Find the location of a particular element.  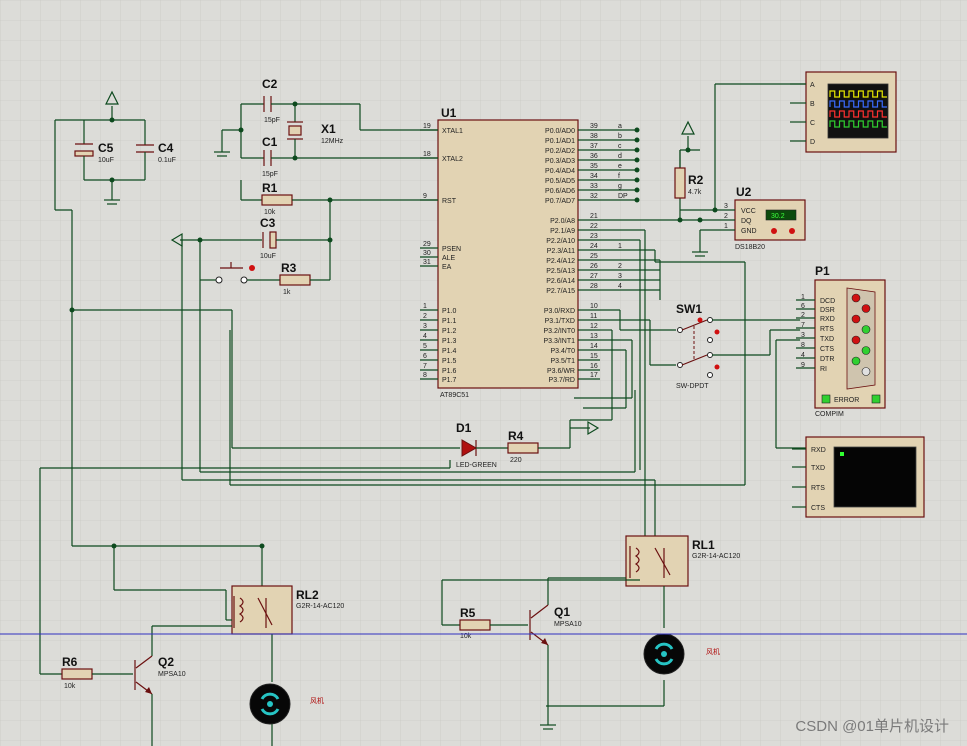

c5-ref: C5 is located at coordinates (106, 148).